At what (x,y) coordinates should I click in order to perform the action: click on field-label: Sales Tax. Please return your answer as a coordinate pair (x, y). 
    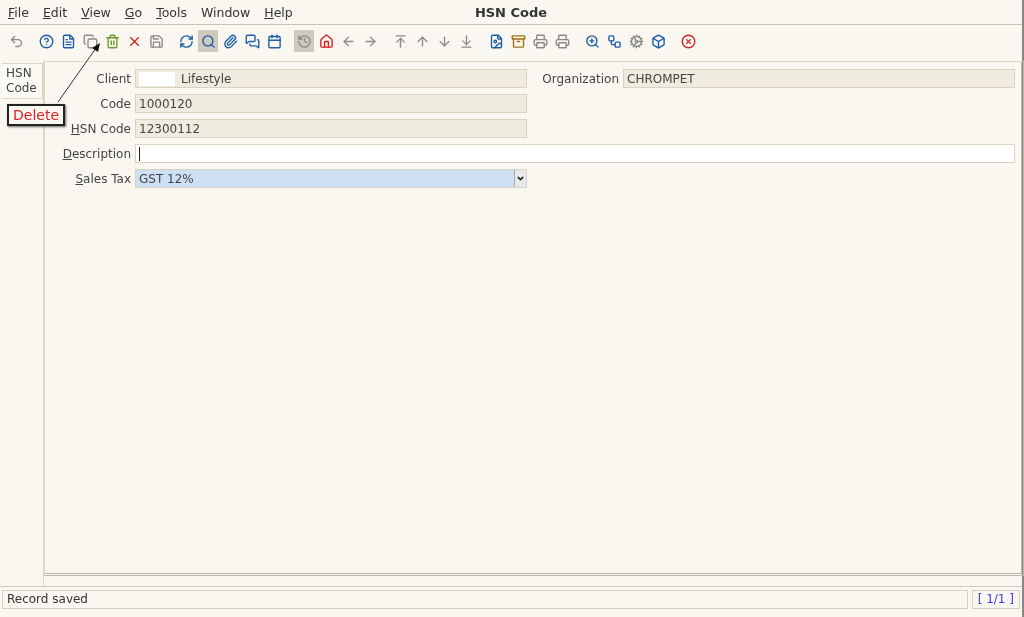
    Looking at the image, I should click on (103, 178).